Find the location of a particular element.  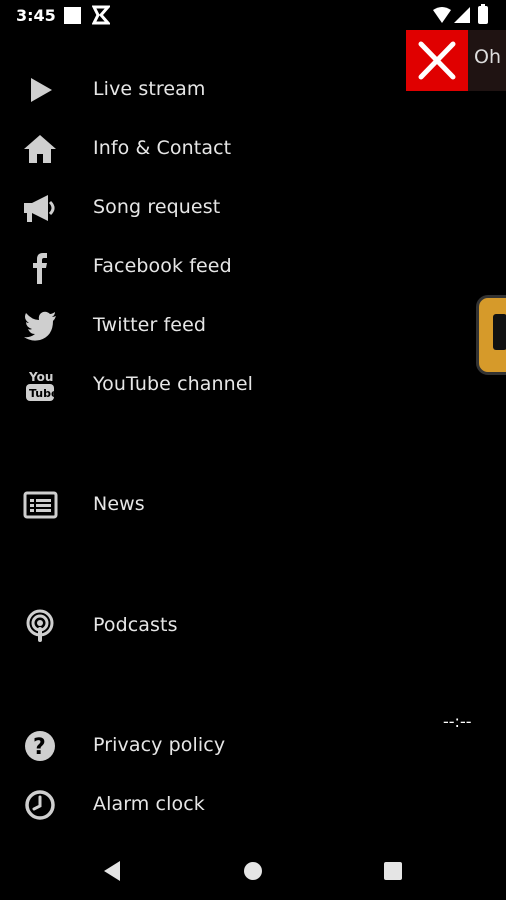

drawer-item-twitter-feed: Twitter feed is located at coordinates (150, 326).